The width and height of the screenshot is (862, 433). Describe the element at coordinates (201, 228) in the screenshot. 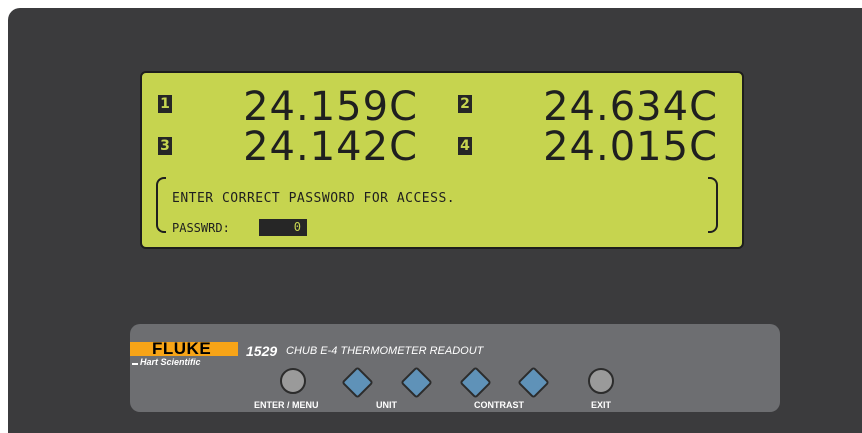

I see `password-label: PASSWRD:` at that location.